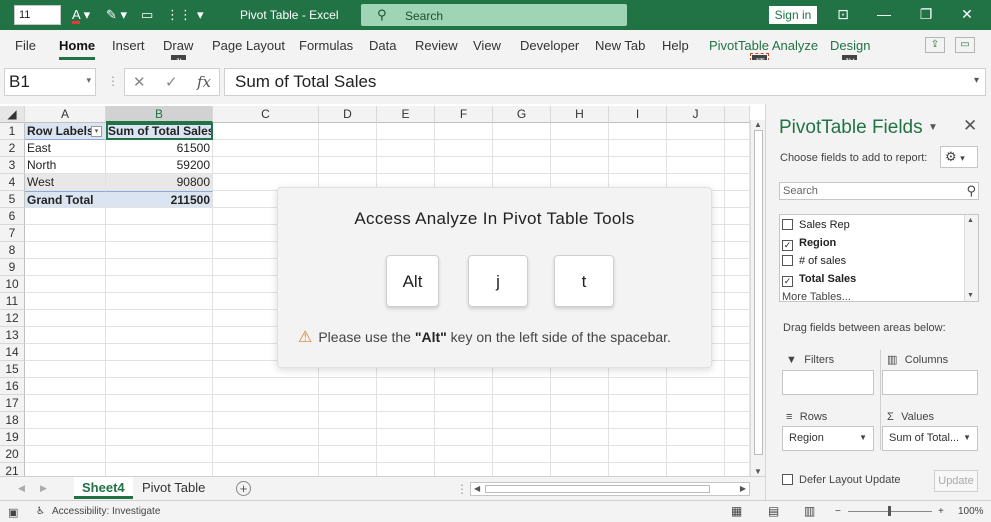  What do you see at coordinates (159, 165) in the screenshot?
I see `pivot-row-value: 59200` at bounding box center [159, 165].